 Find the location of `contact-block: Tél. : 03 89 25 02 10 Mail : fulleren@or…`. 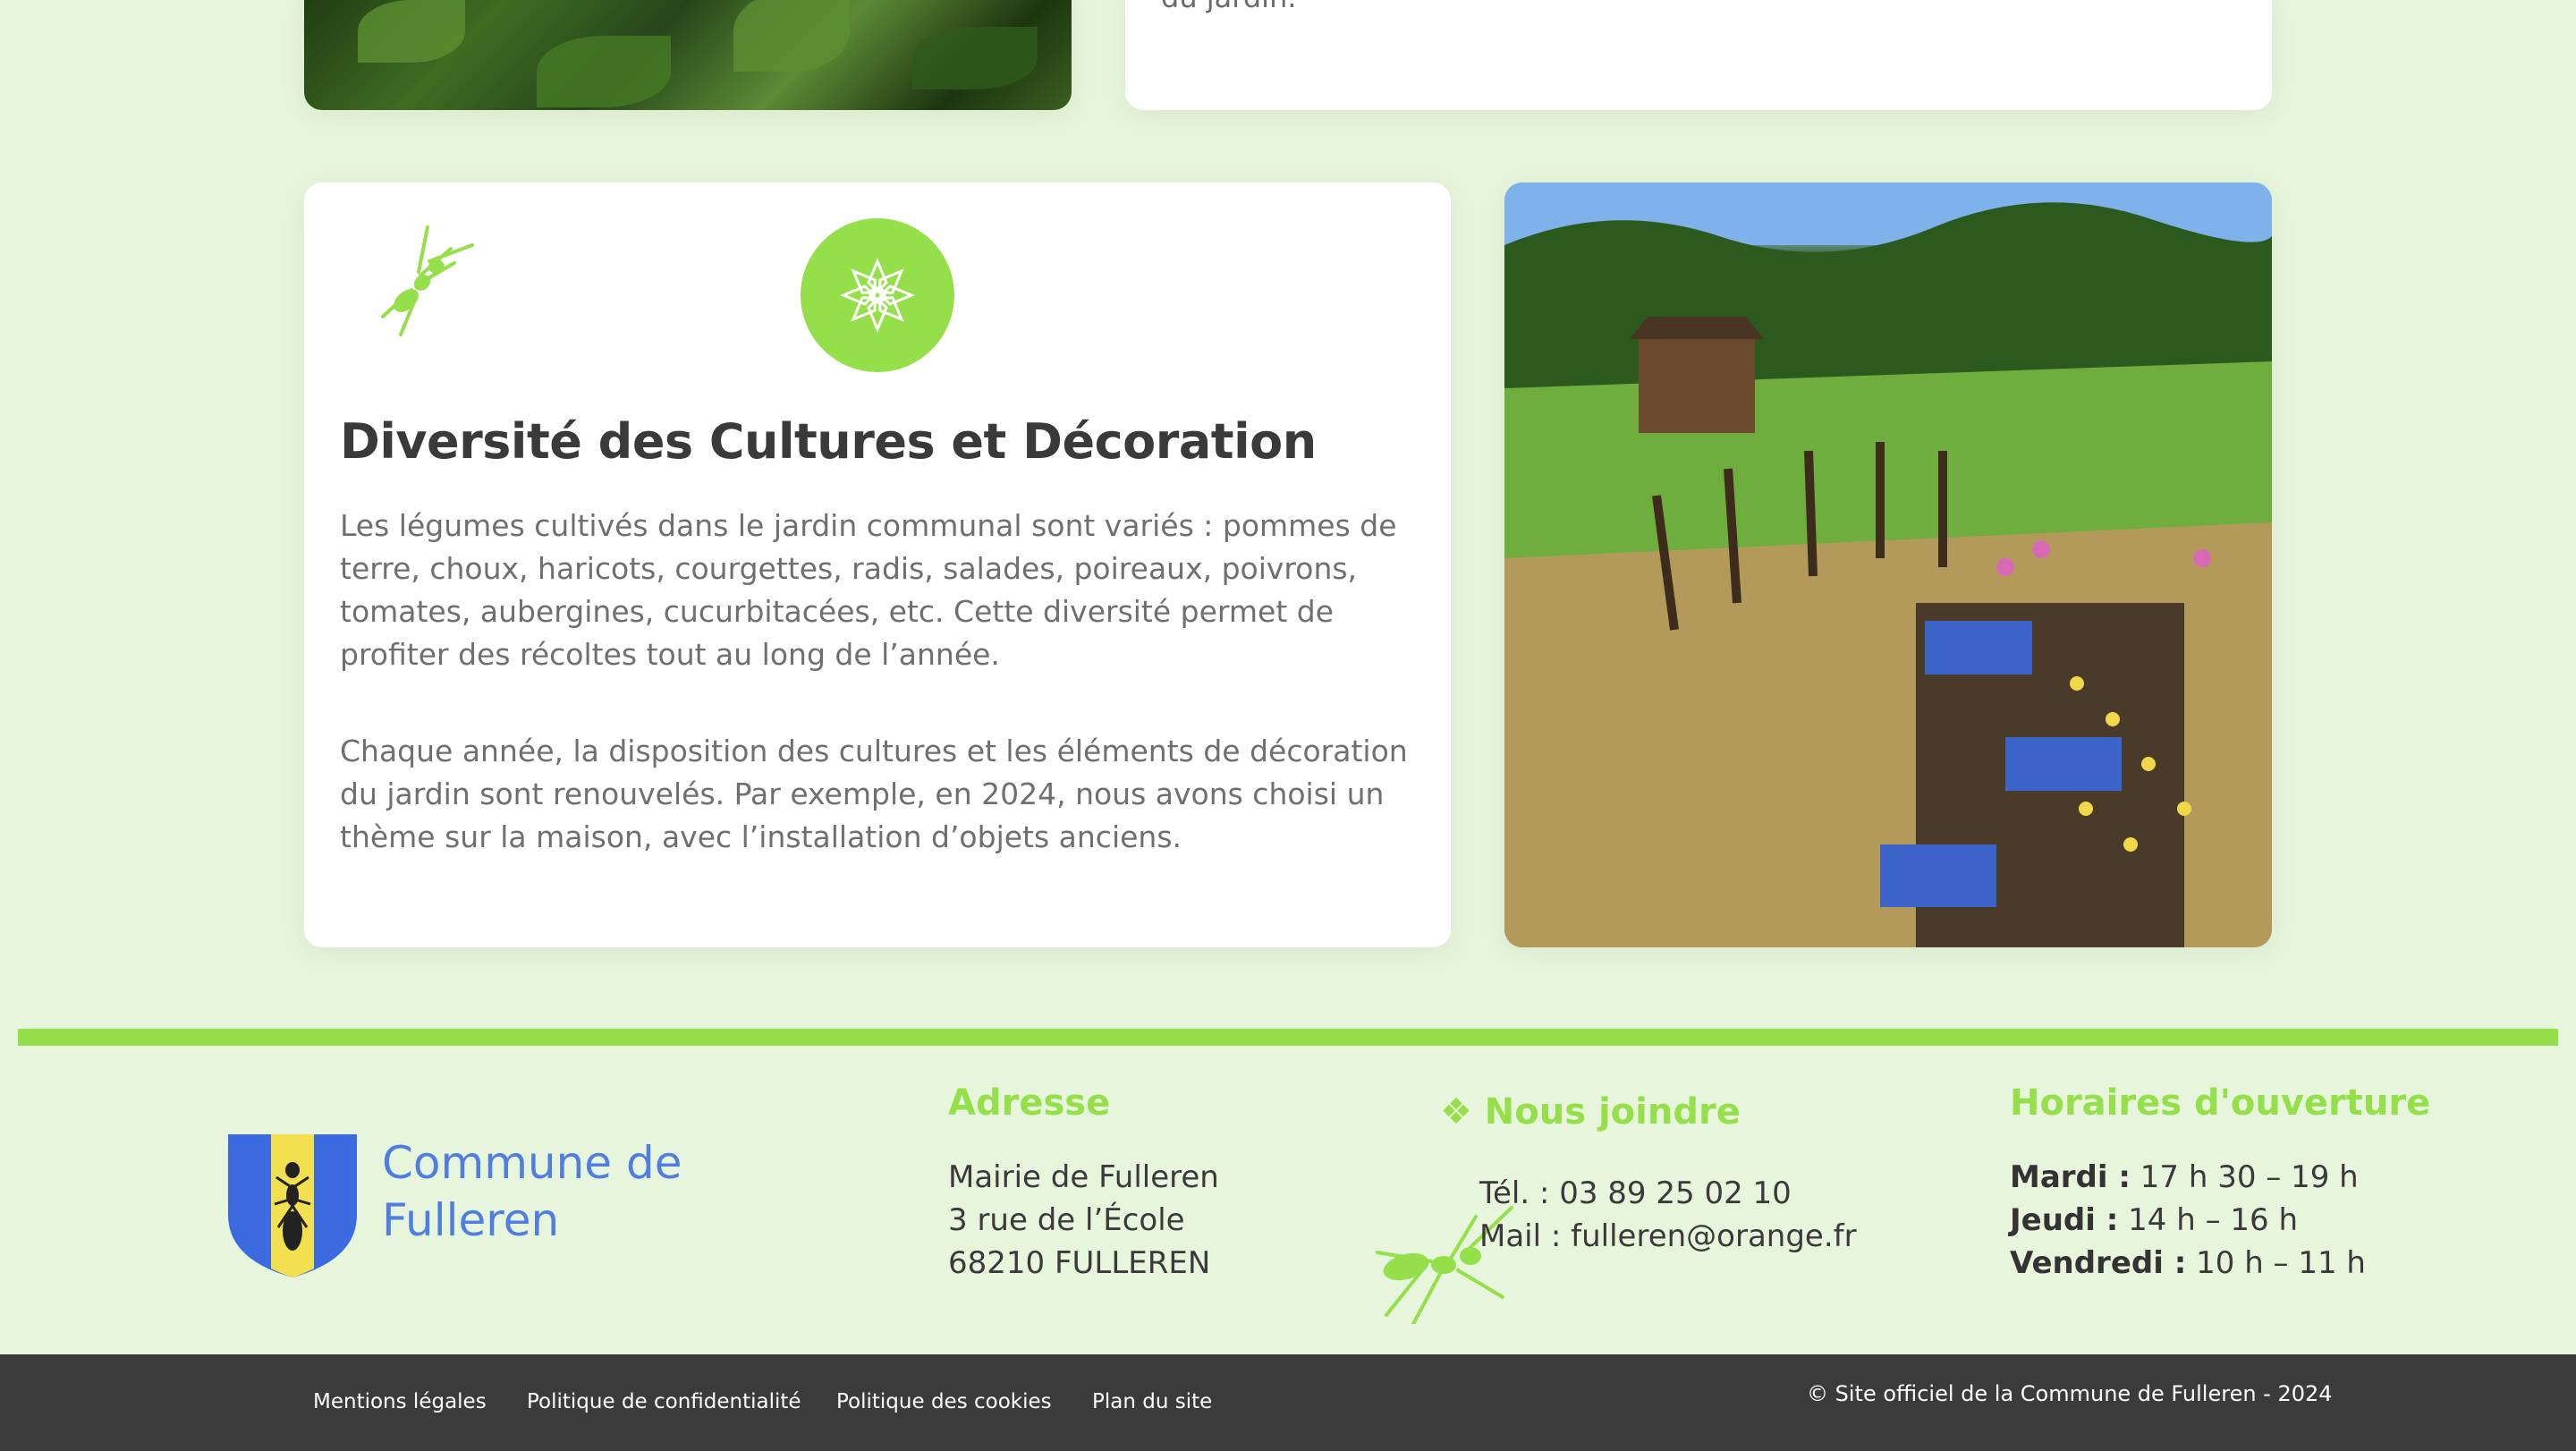

contact-block: Tél. : 03 89 25 02 10 Mail : fulleren@or… is located at coordinates (1668, 1215).